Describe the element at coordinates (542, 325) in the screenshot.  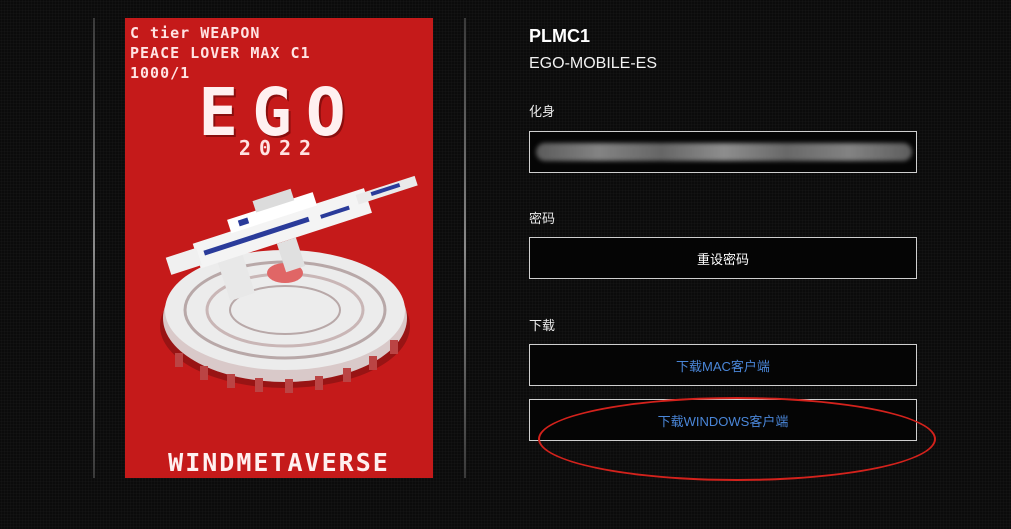
I see `download-label: 下载` at that location.